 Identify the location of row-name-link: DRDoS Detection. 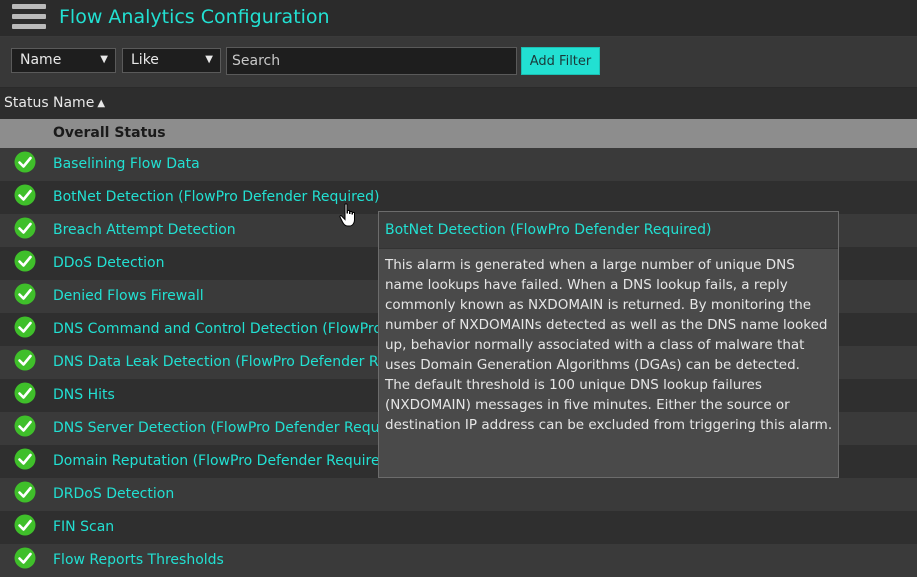
(113, 494).